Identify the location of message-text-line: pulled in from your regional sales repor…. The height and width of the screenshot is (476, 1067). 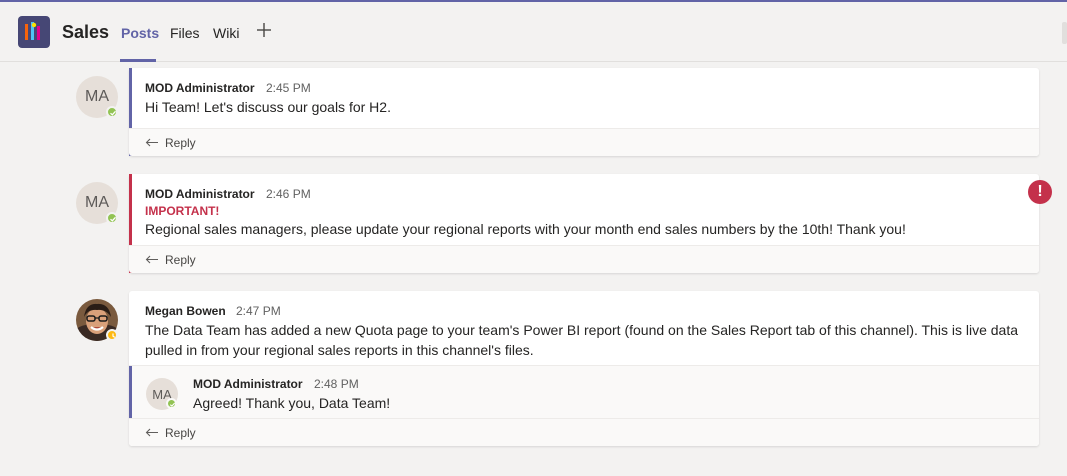
(339, 350).